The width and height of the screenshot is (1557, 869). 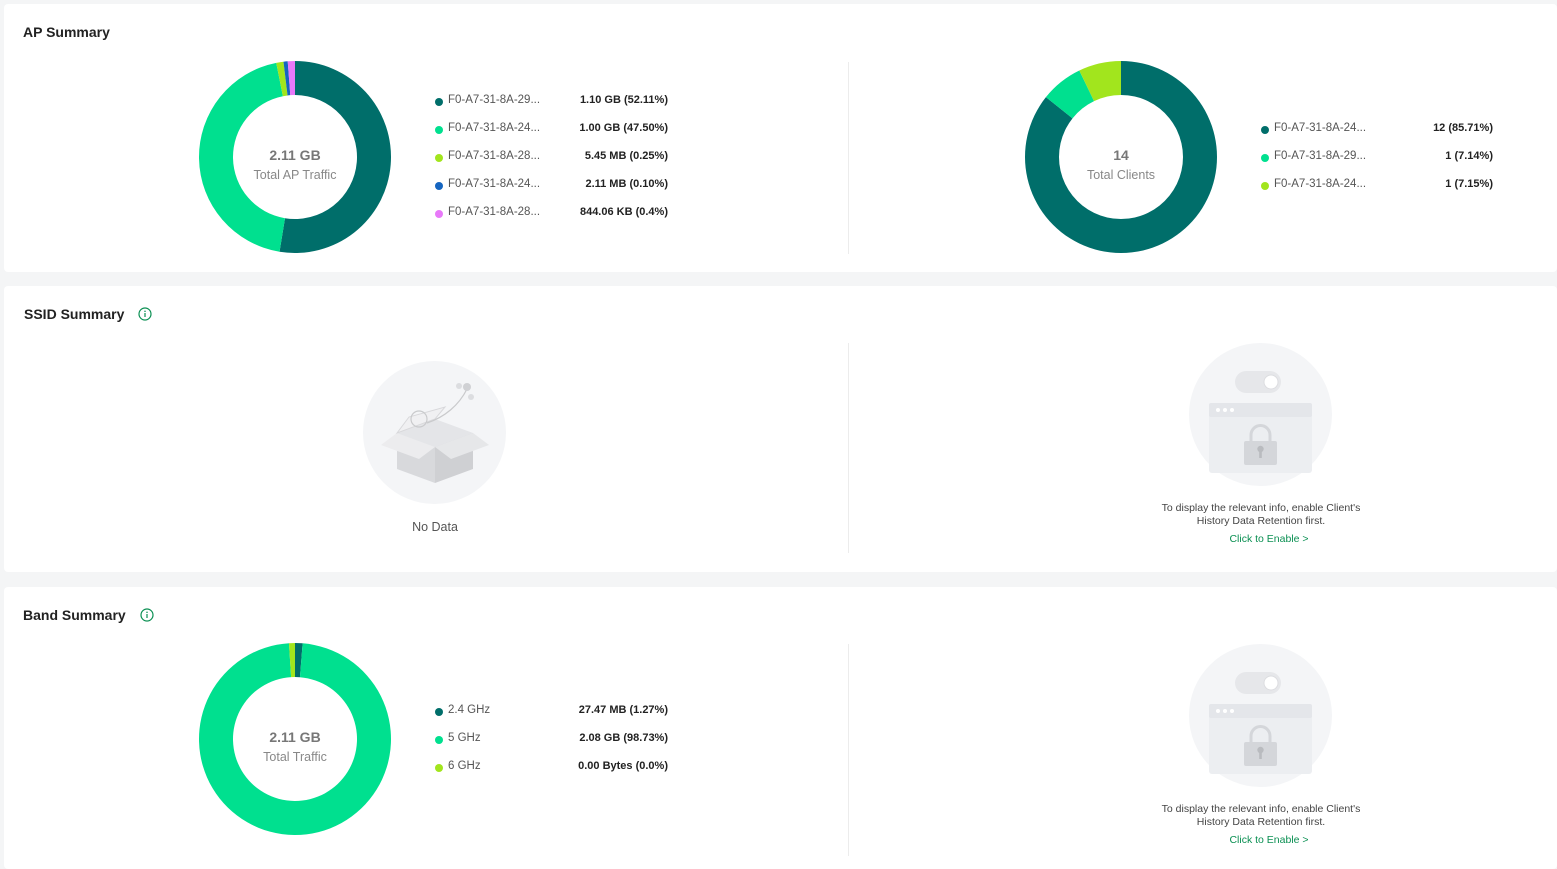 What do you see at coordinates (551, 134) in the screenshot?
I see `legend-item: F0-A7-31-8A-24... 1.00 GB (47.50%)` at bounding box center [551, 134].